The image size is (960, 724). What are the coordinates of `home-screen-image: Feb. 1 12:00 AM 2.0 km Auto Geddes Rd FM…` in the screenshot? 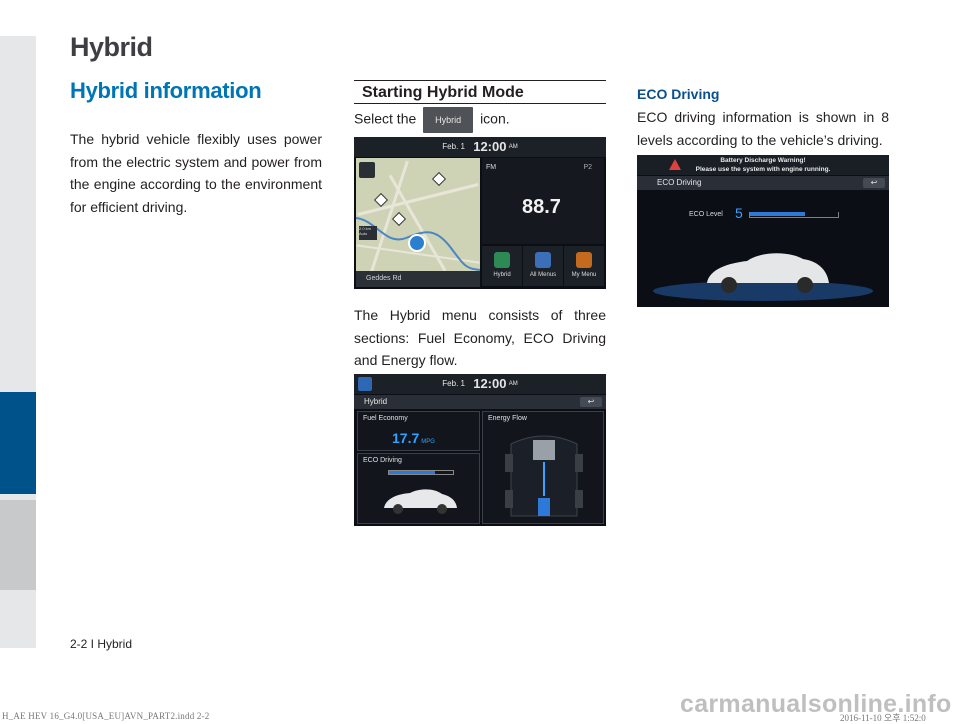 It's located at (480, 213).